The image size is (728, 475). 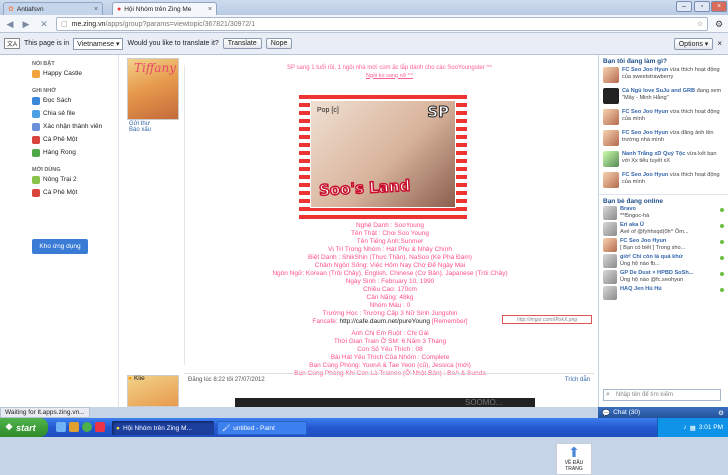 I want to click on tab-zing-me: ● Hội Nhóm trên Zing Me ×, so click(x=164, y=8).